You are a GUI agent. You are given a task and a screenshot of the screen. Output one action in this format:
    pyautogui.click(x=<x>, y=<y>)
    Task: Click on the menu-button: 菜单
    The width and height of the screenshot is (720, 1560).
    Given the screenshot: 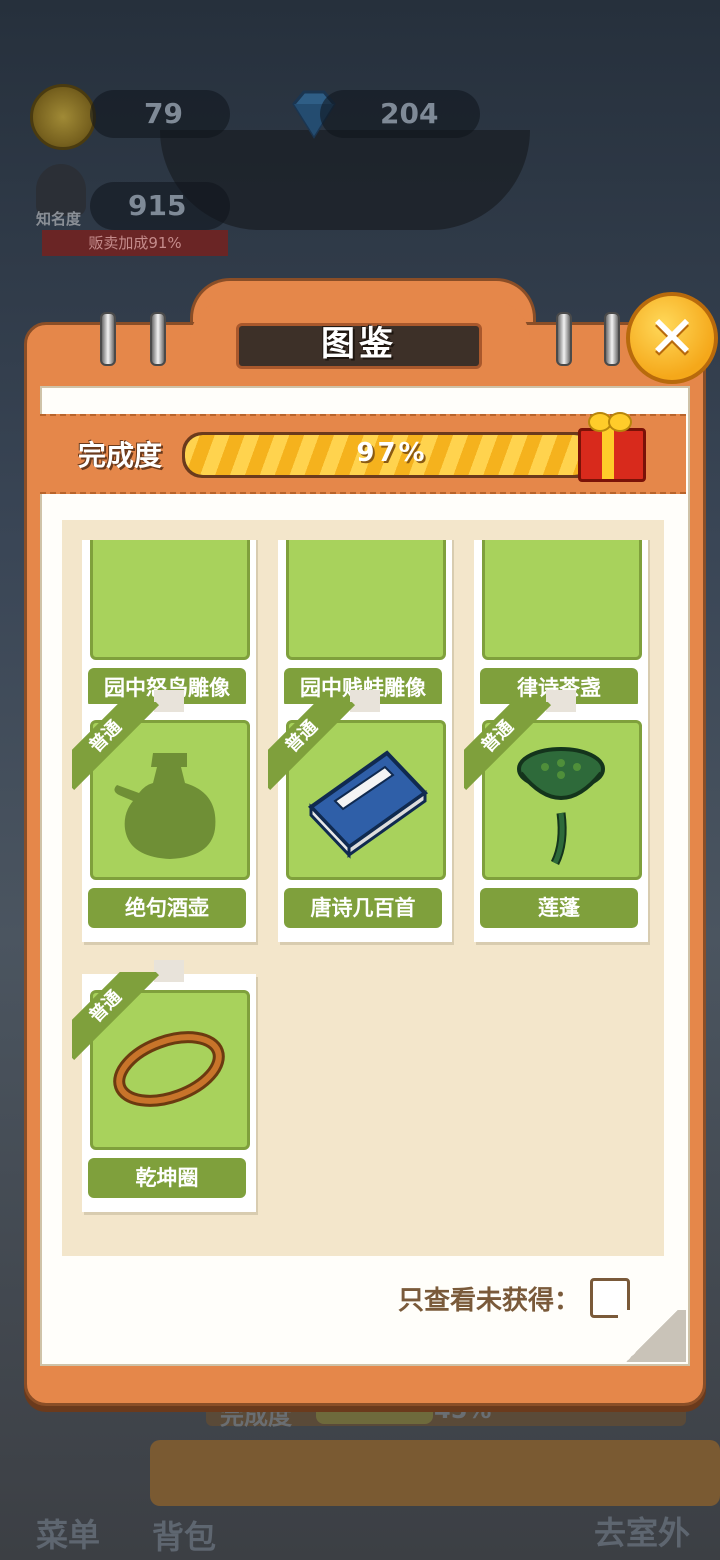 What is the action you would take?
    pyautogui.click(x=68, y=1533)
    